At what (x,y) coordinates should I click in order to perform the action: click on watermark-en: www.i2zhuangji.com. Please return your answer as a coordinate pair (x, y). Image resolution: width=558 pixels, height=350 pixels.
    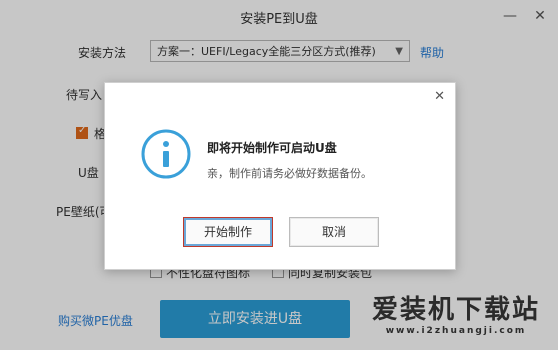
    Looking at the image, I should click on (456, 331).